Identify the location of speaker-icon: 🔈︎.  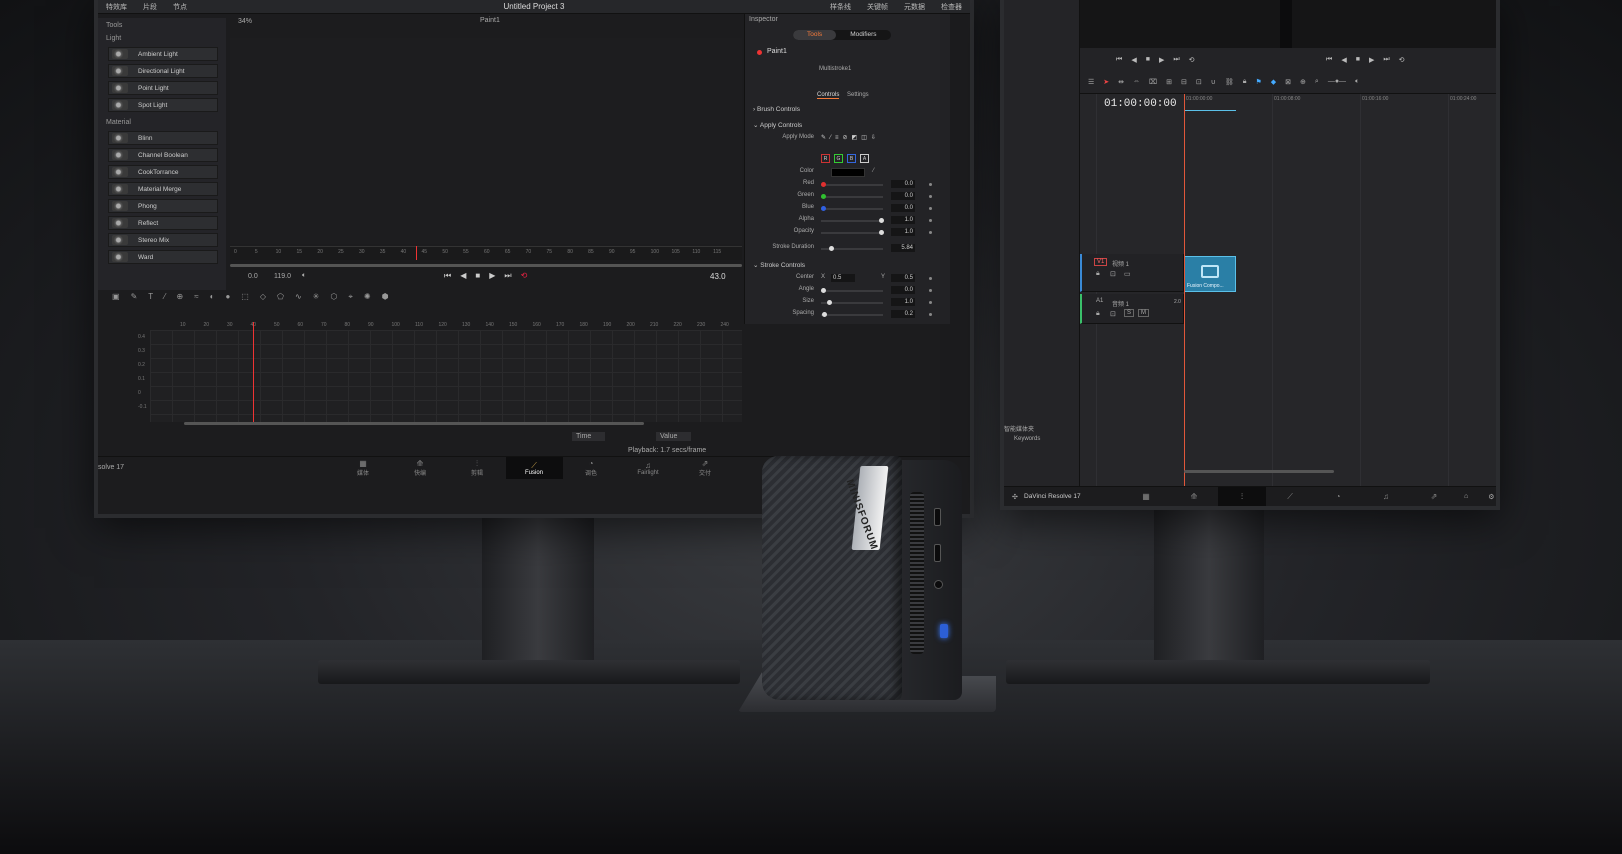
(304, 276).